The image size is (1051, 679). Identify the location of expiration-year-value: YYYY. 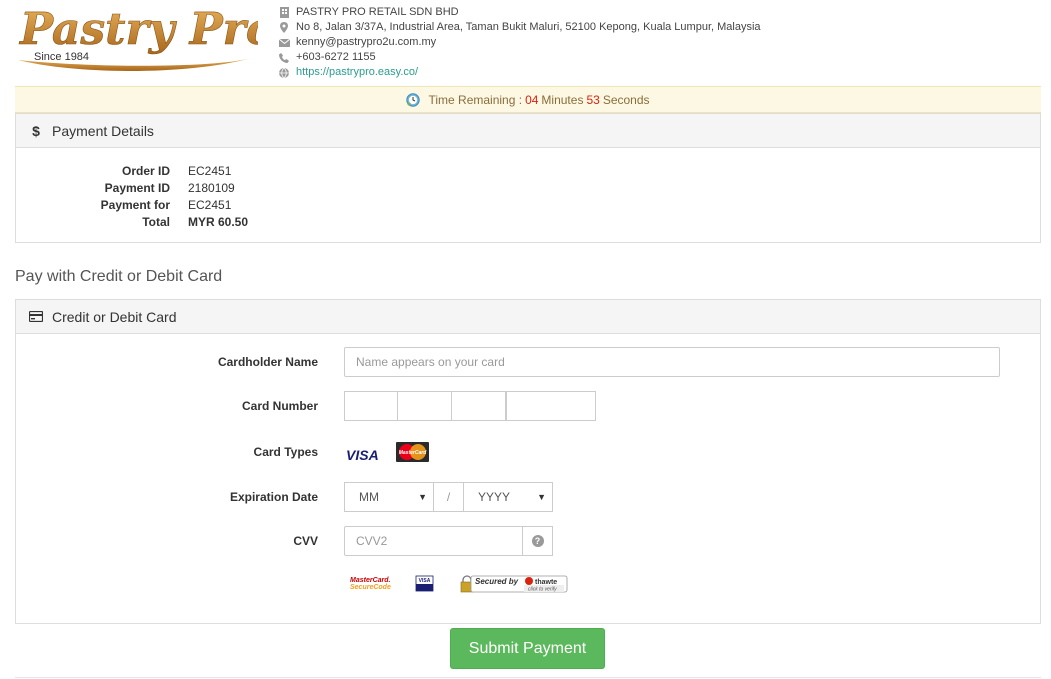
(494, 497).